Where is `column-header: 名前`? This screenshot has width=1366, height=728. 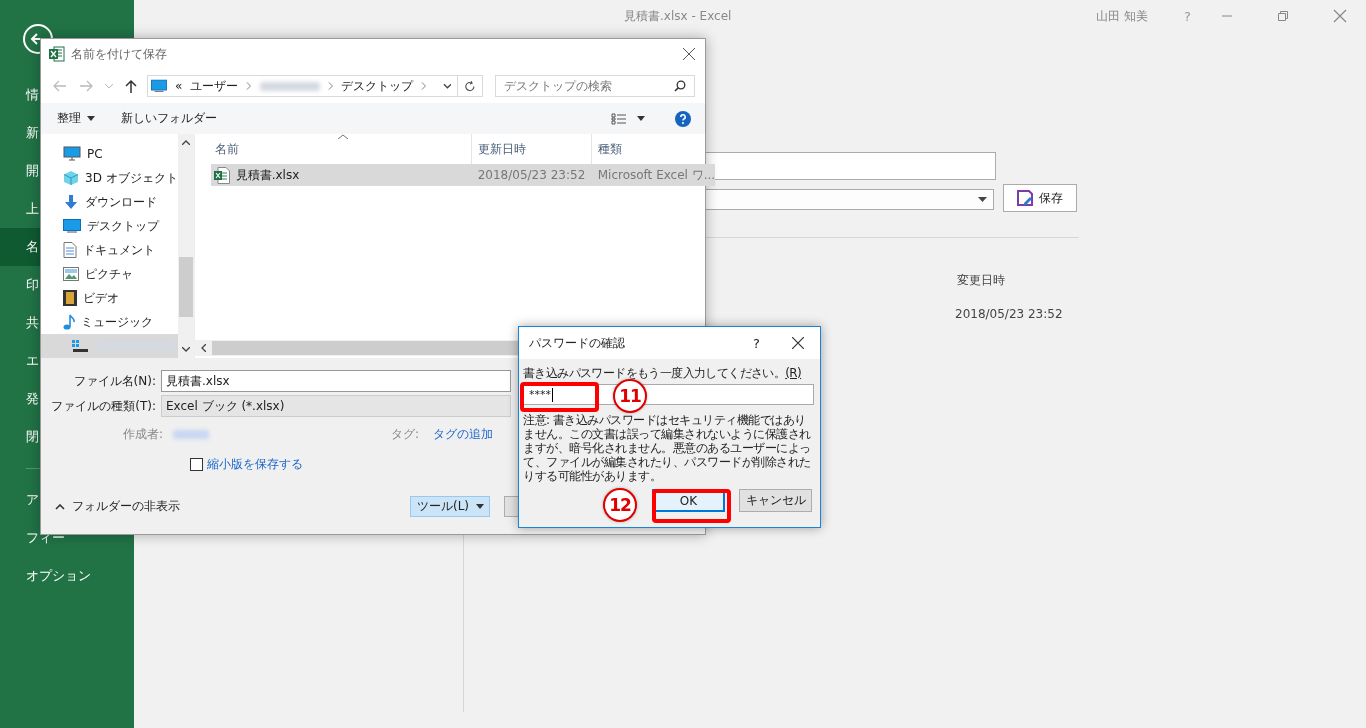 column-header: 名前 is located at coordinates (340, 149).